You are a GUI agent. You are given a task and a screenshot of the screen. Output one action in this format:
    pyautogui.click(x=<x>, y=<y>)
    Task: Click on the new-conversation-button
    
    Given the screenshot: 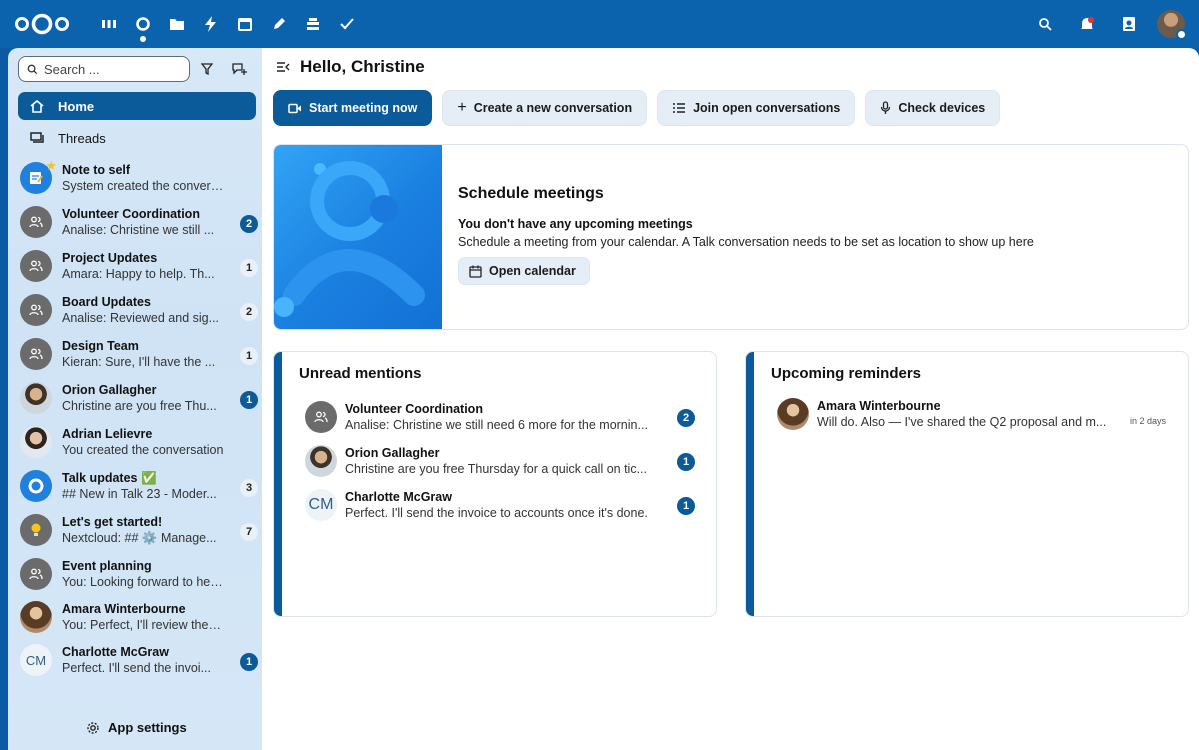 What is the action you would take?
    pyautogui.click(x=239, y=69)
    